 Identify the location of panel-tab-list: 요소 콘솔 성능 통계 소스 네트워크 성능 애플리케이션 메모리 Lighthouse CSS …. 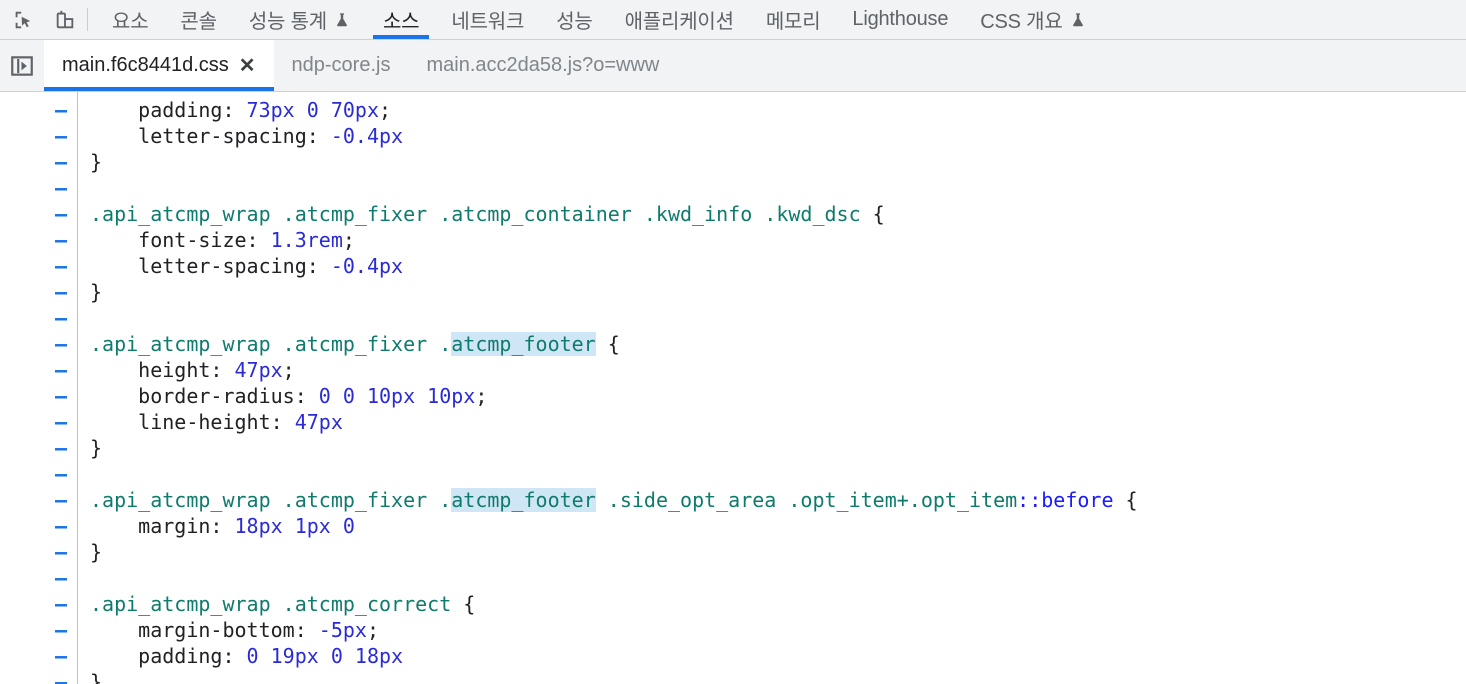
(781, 19).